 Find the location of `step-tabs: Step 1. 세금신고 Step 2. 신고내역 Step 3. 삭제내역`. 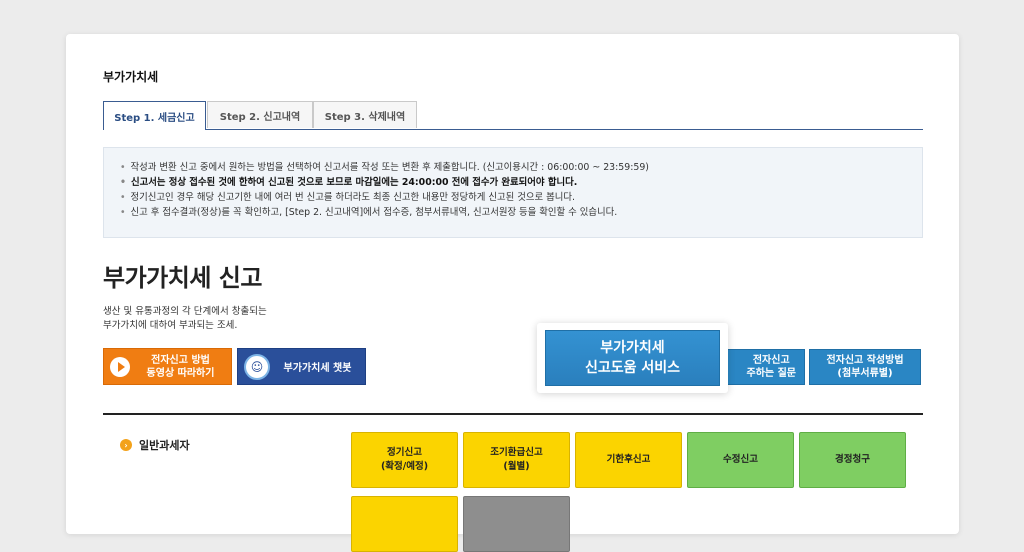

step-tabs: Step 1. 세금신고 Step 2. 신고내역 Step 3. 삭제내역 is located at coordinates (513, 115).